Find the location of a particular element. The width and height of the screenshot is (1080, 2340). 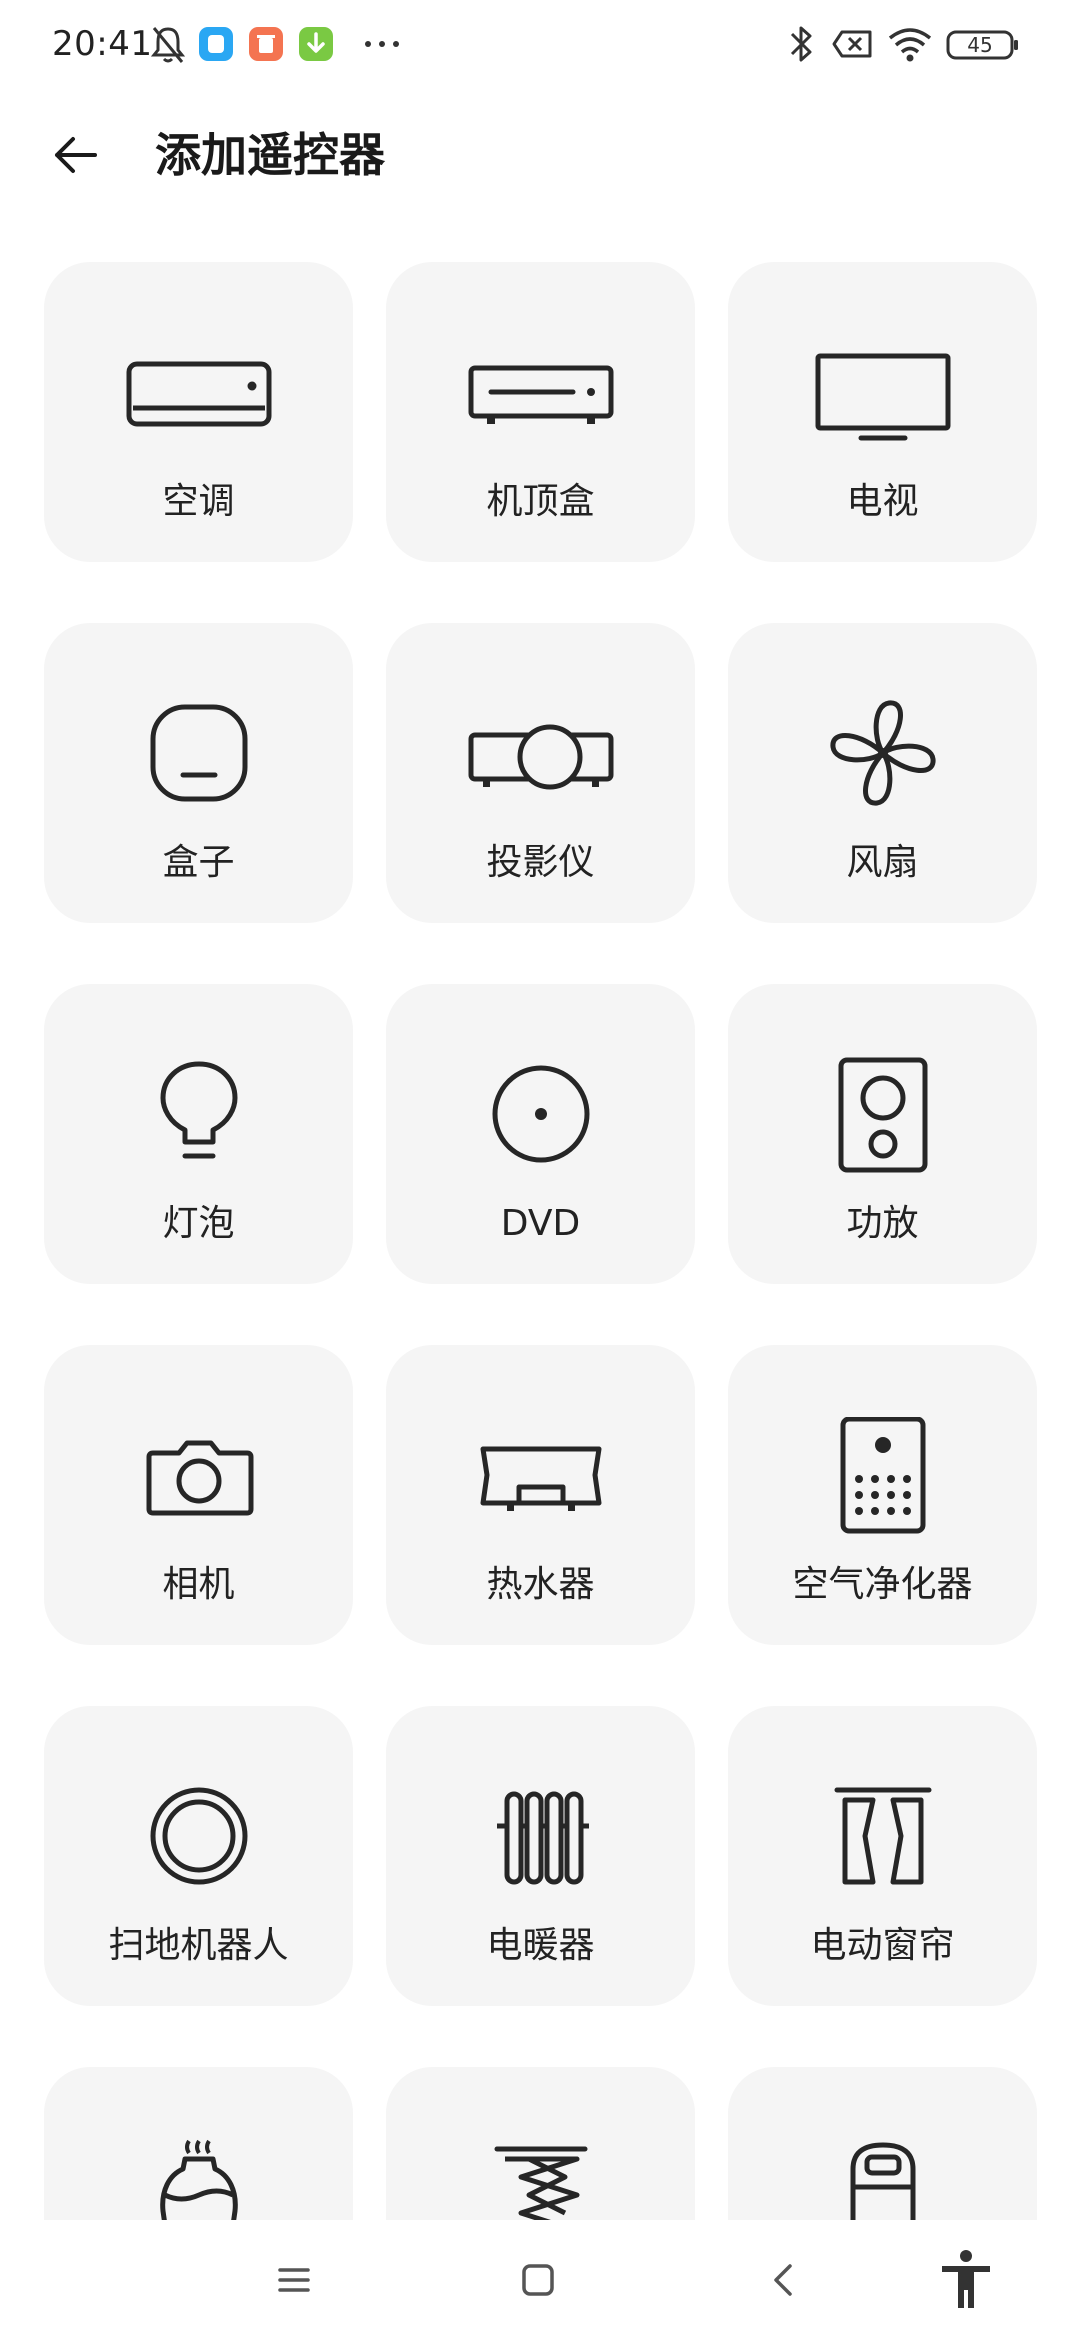

recent-apps-button is located at coordinates (294, 2280).